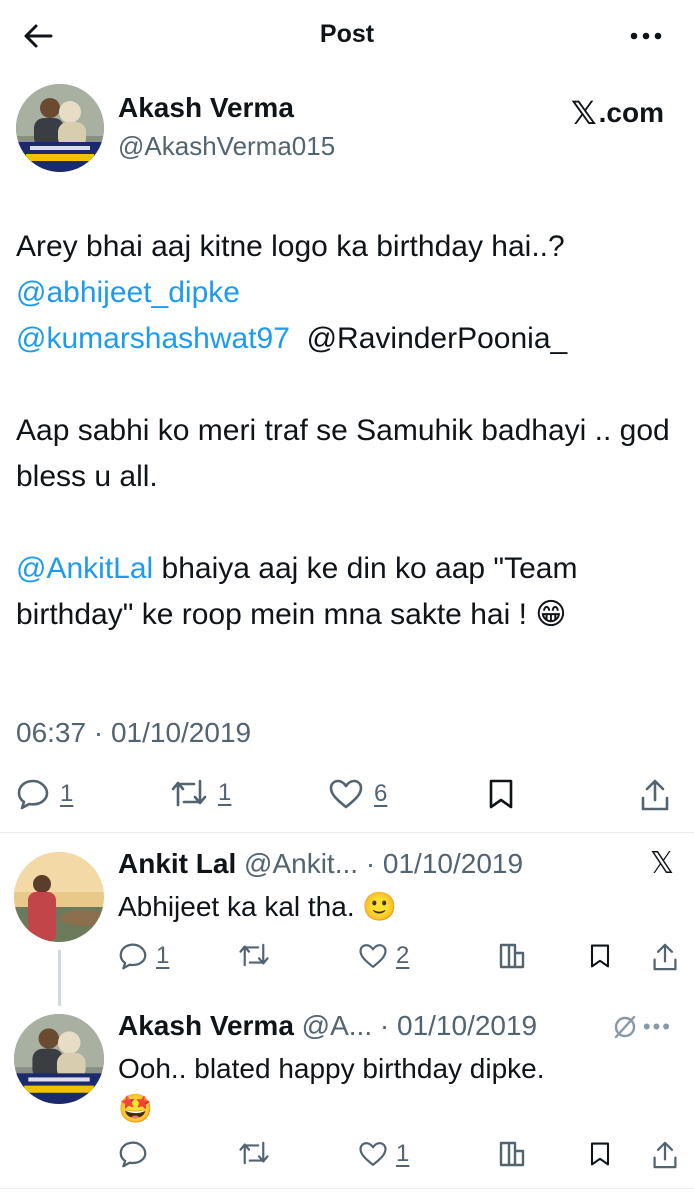 Image resolution: width=694 pixels, height=1199 pixels. I want to click on reply-header: Ankit Lal @Ankit... · 01/10/2019, so click(320, 864).